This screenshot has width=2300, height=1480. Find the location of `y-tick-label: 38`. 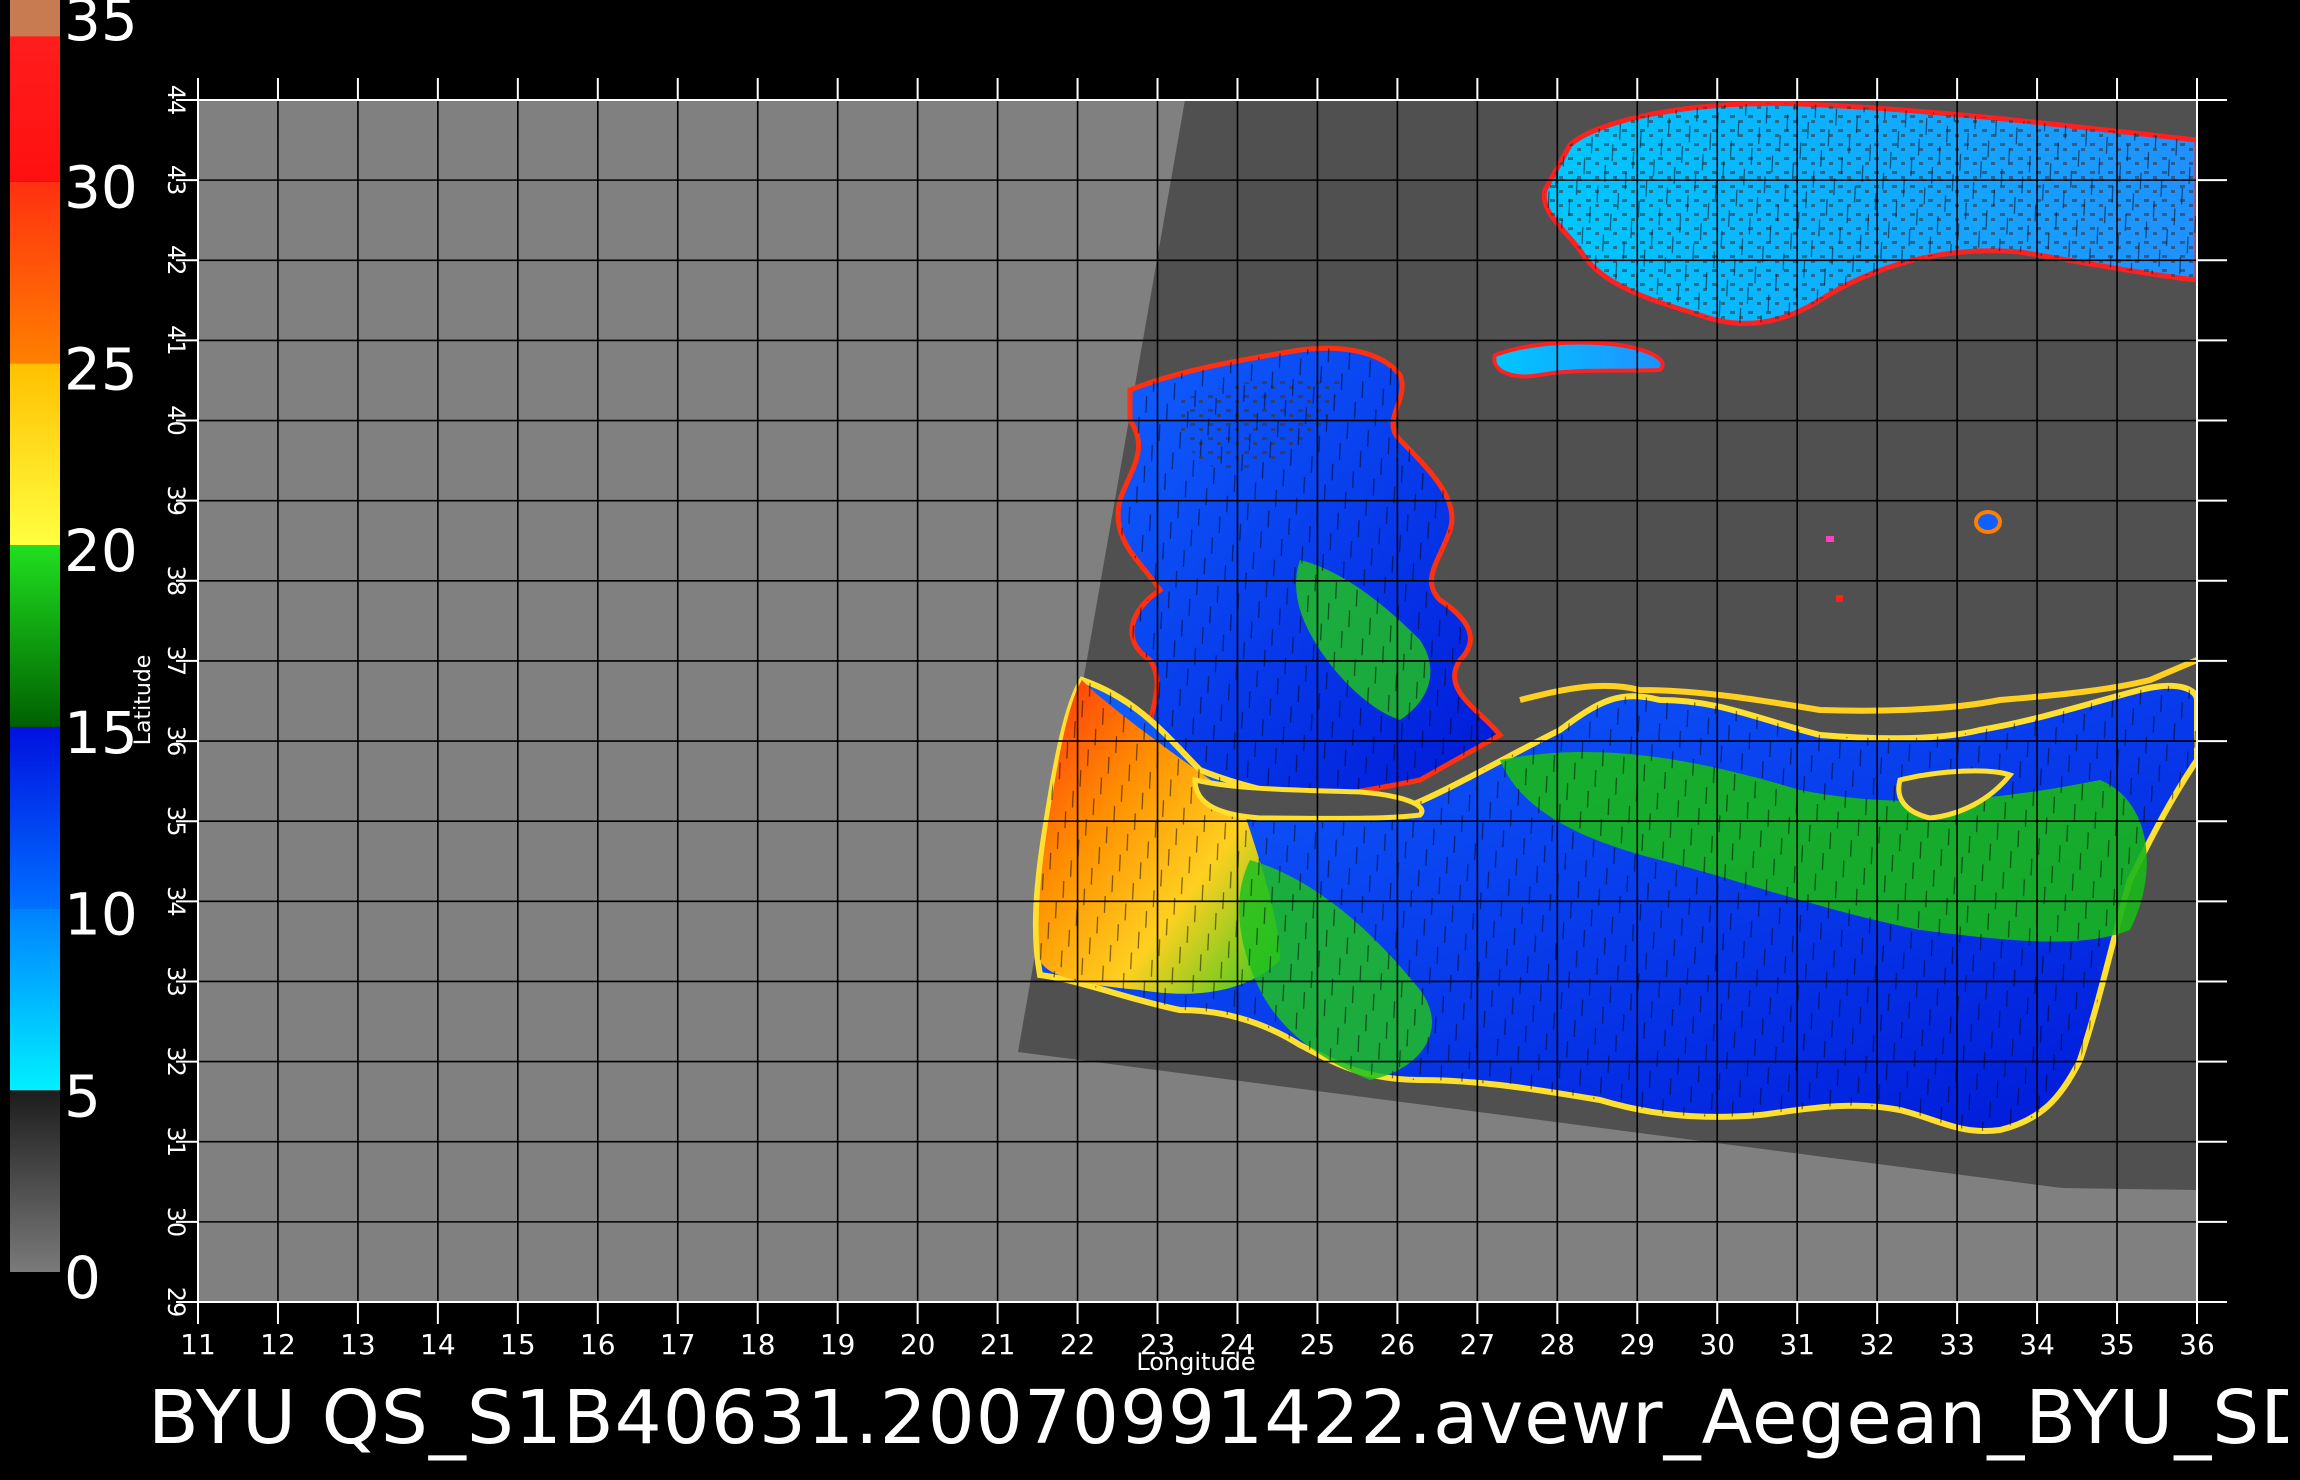

y-tick-label: 38 is located at coordinates (176, 581).